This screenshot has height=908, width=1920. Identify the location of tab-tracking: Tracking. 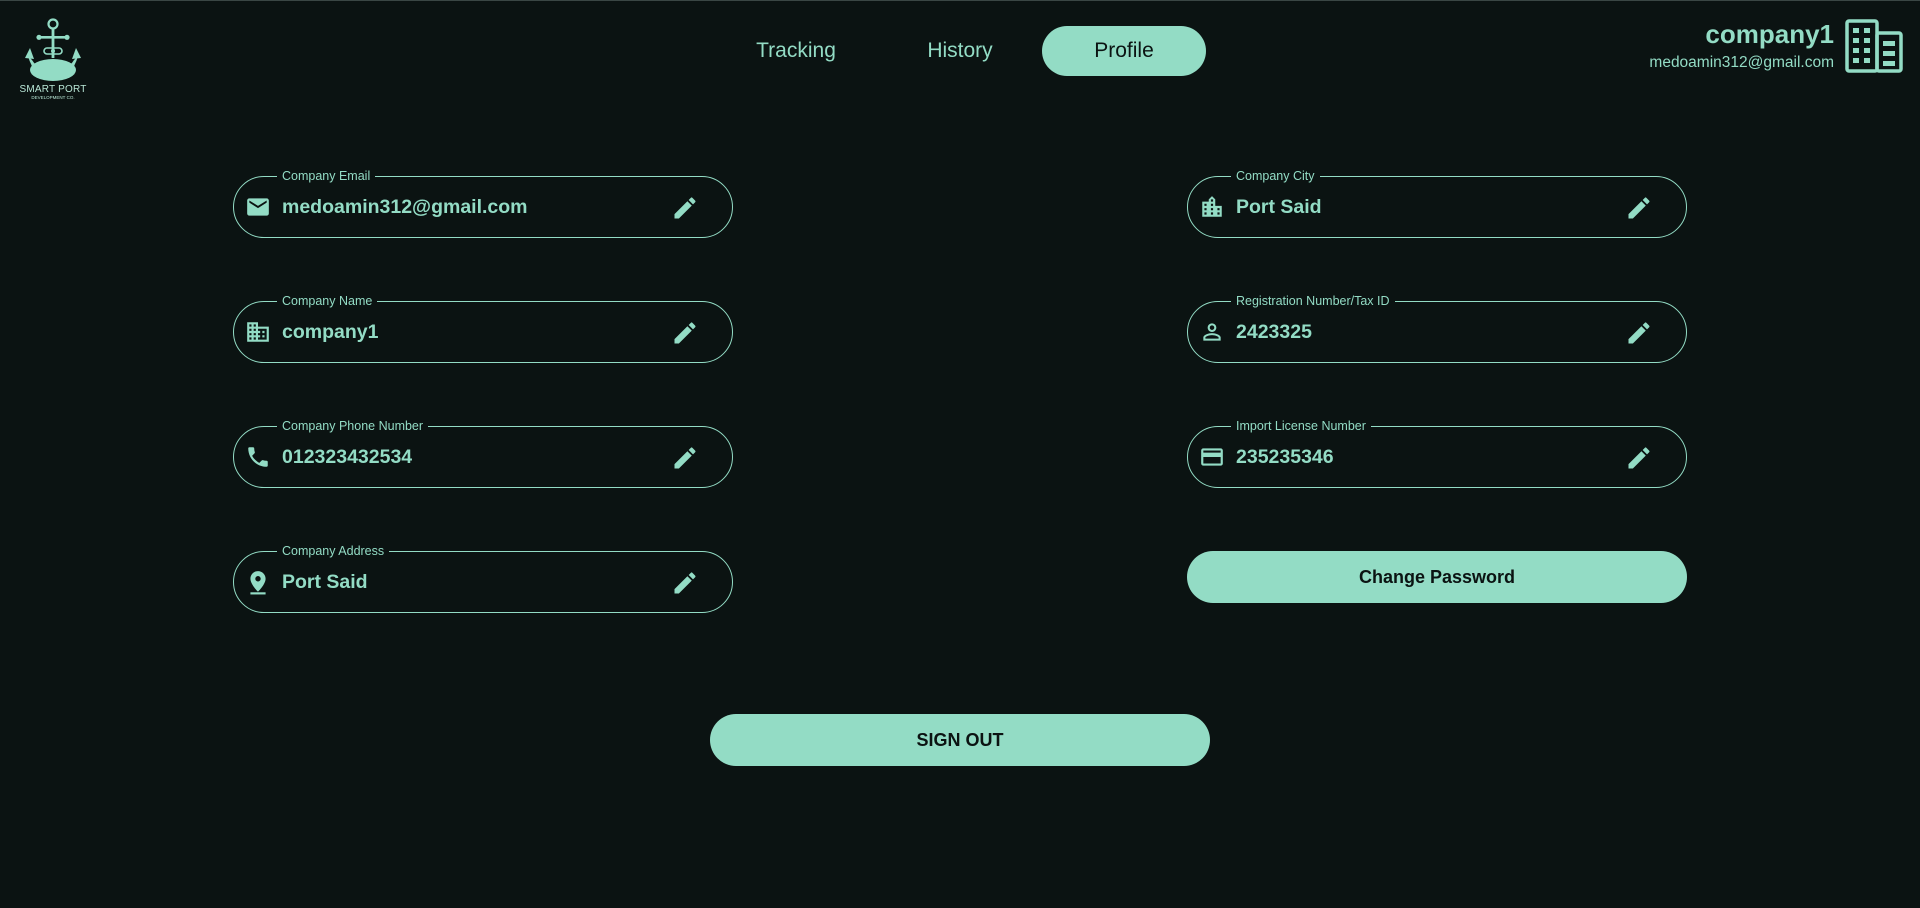
(796, 51).